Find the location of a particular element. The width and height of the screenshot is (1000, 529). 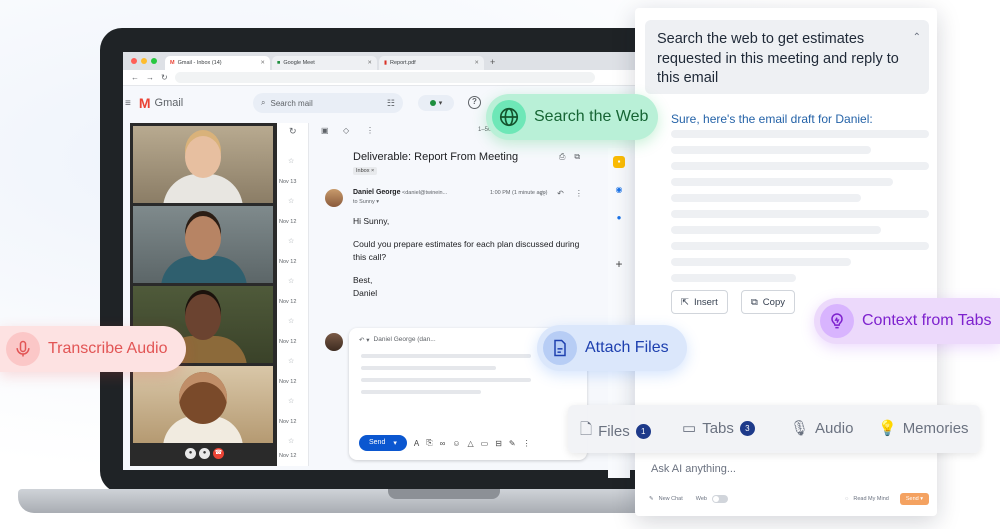

inbox-label-badge: Inbox × is located at coordinates (365, 171).